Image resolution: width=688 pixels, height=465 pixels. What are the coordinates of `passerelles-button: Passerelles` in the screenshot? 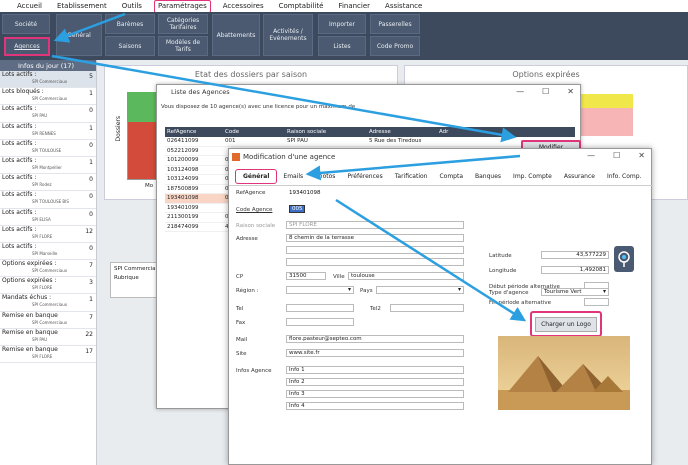 It's located at (395, 24).